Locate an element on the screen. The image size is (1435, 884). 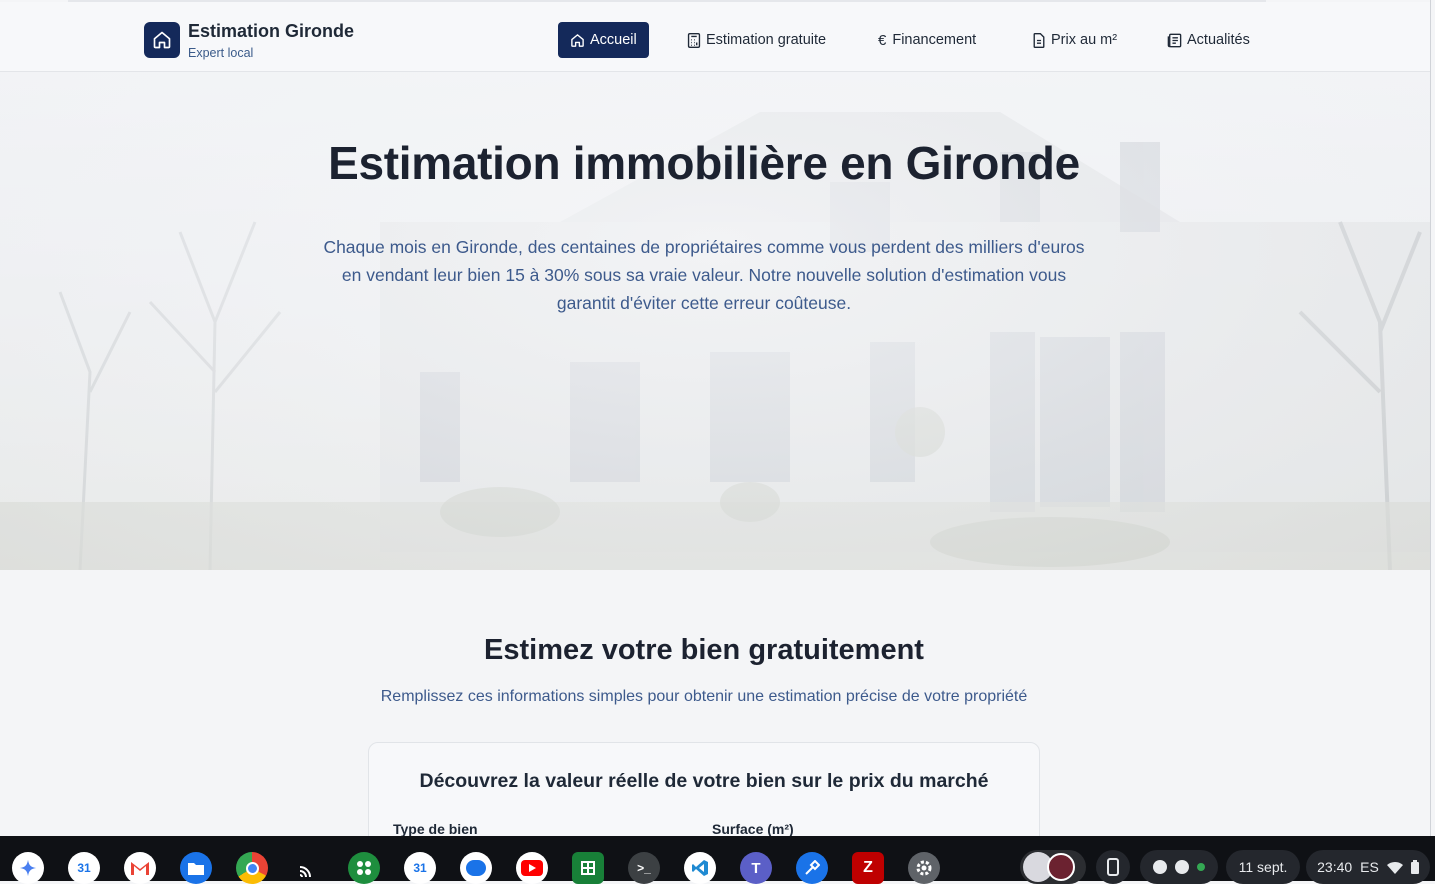
hero-title: Estimation immobilière en Gironde is located at coordinates (704, 163).